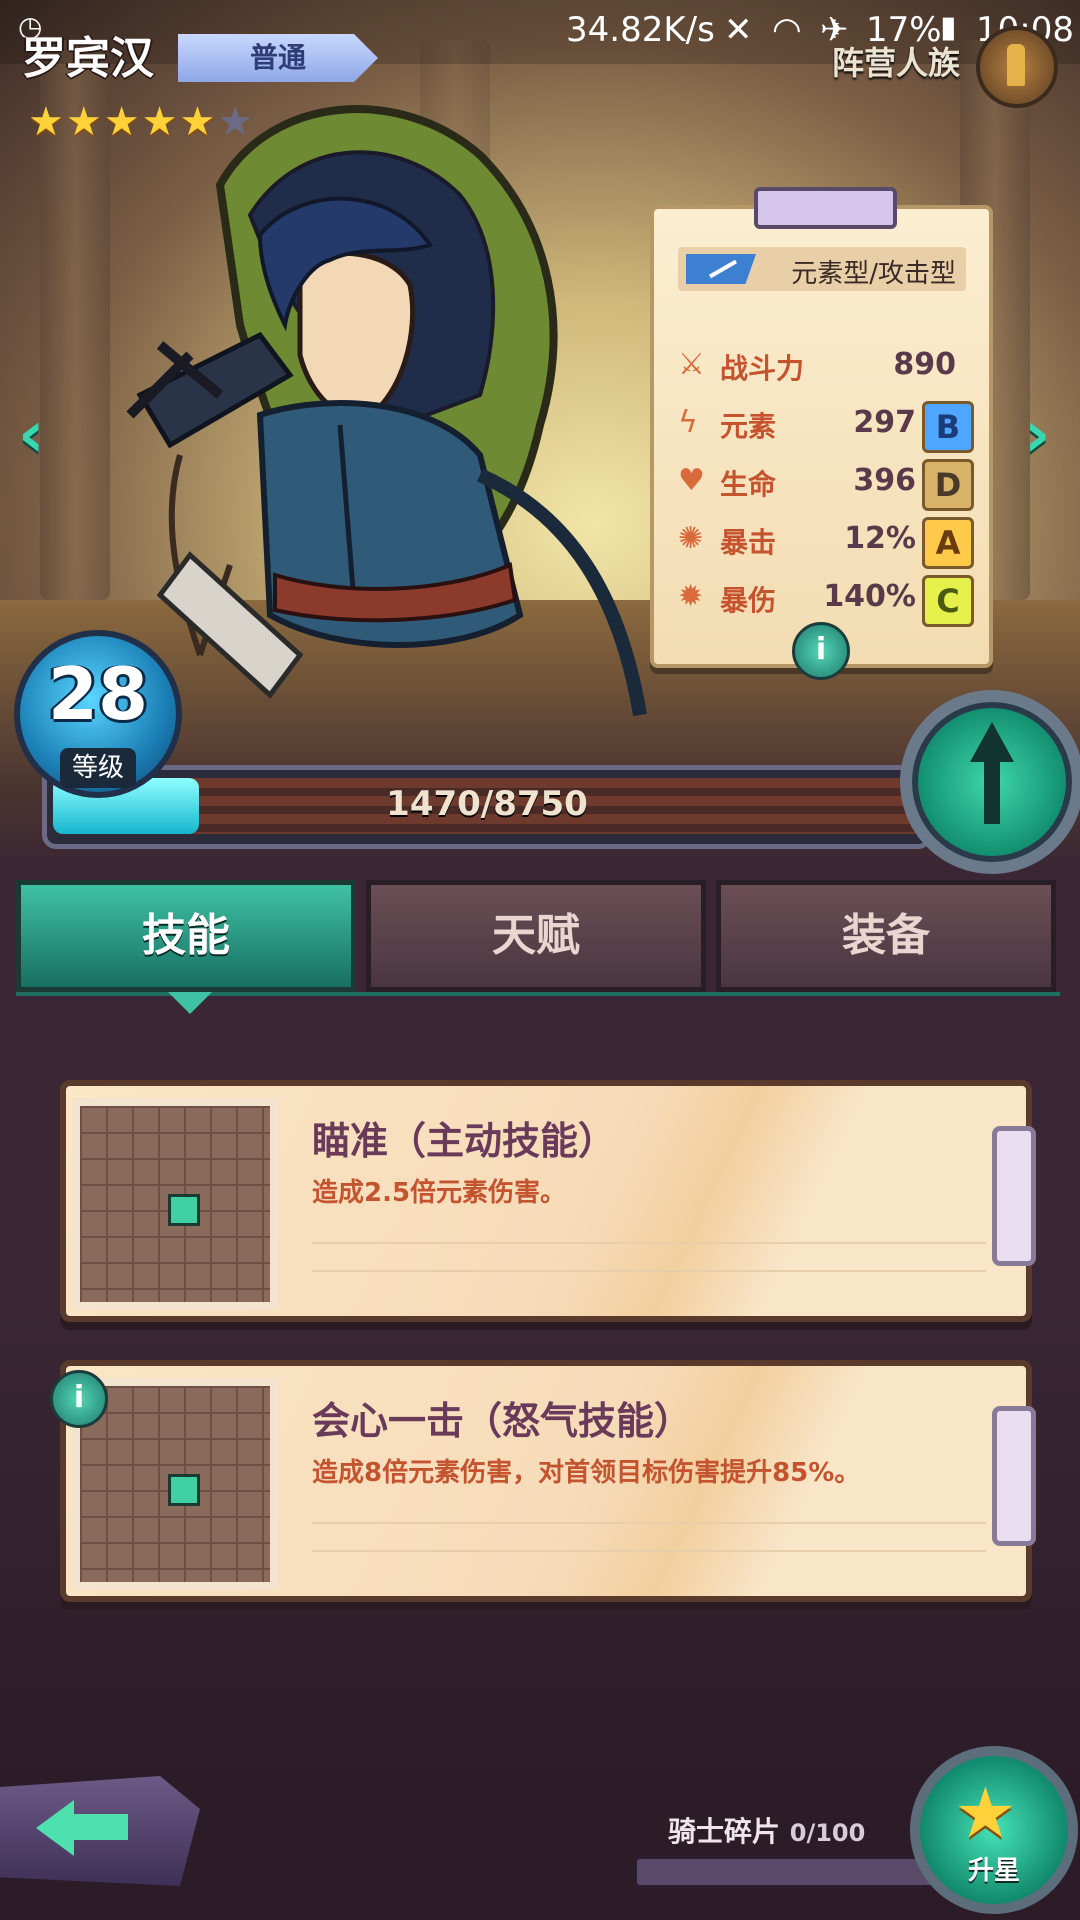  I want to click on xp-text: 1470/8750, so click(487, 804).